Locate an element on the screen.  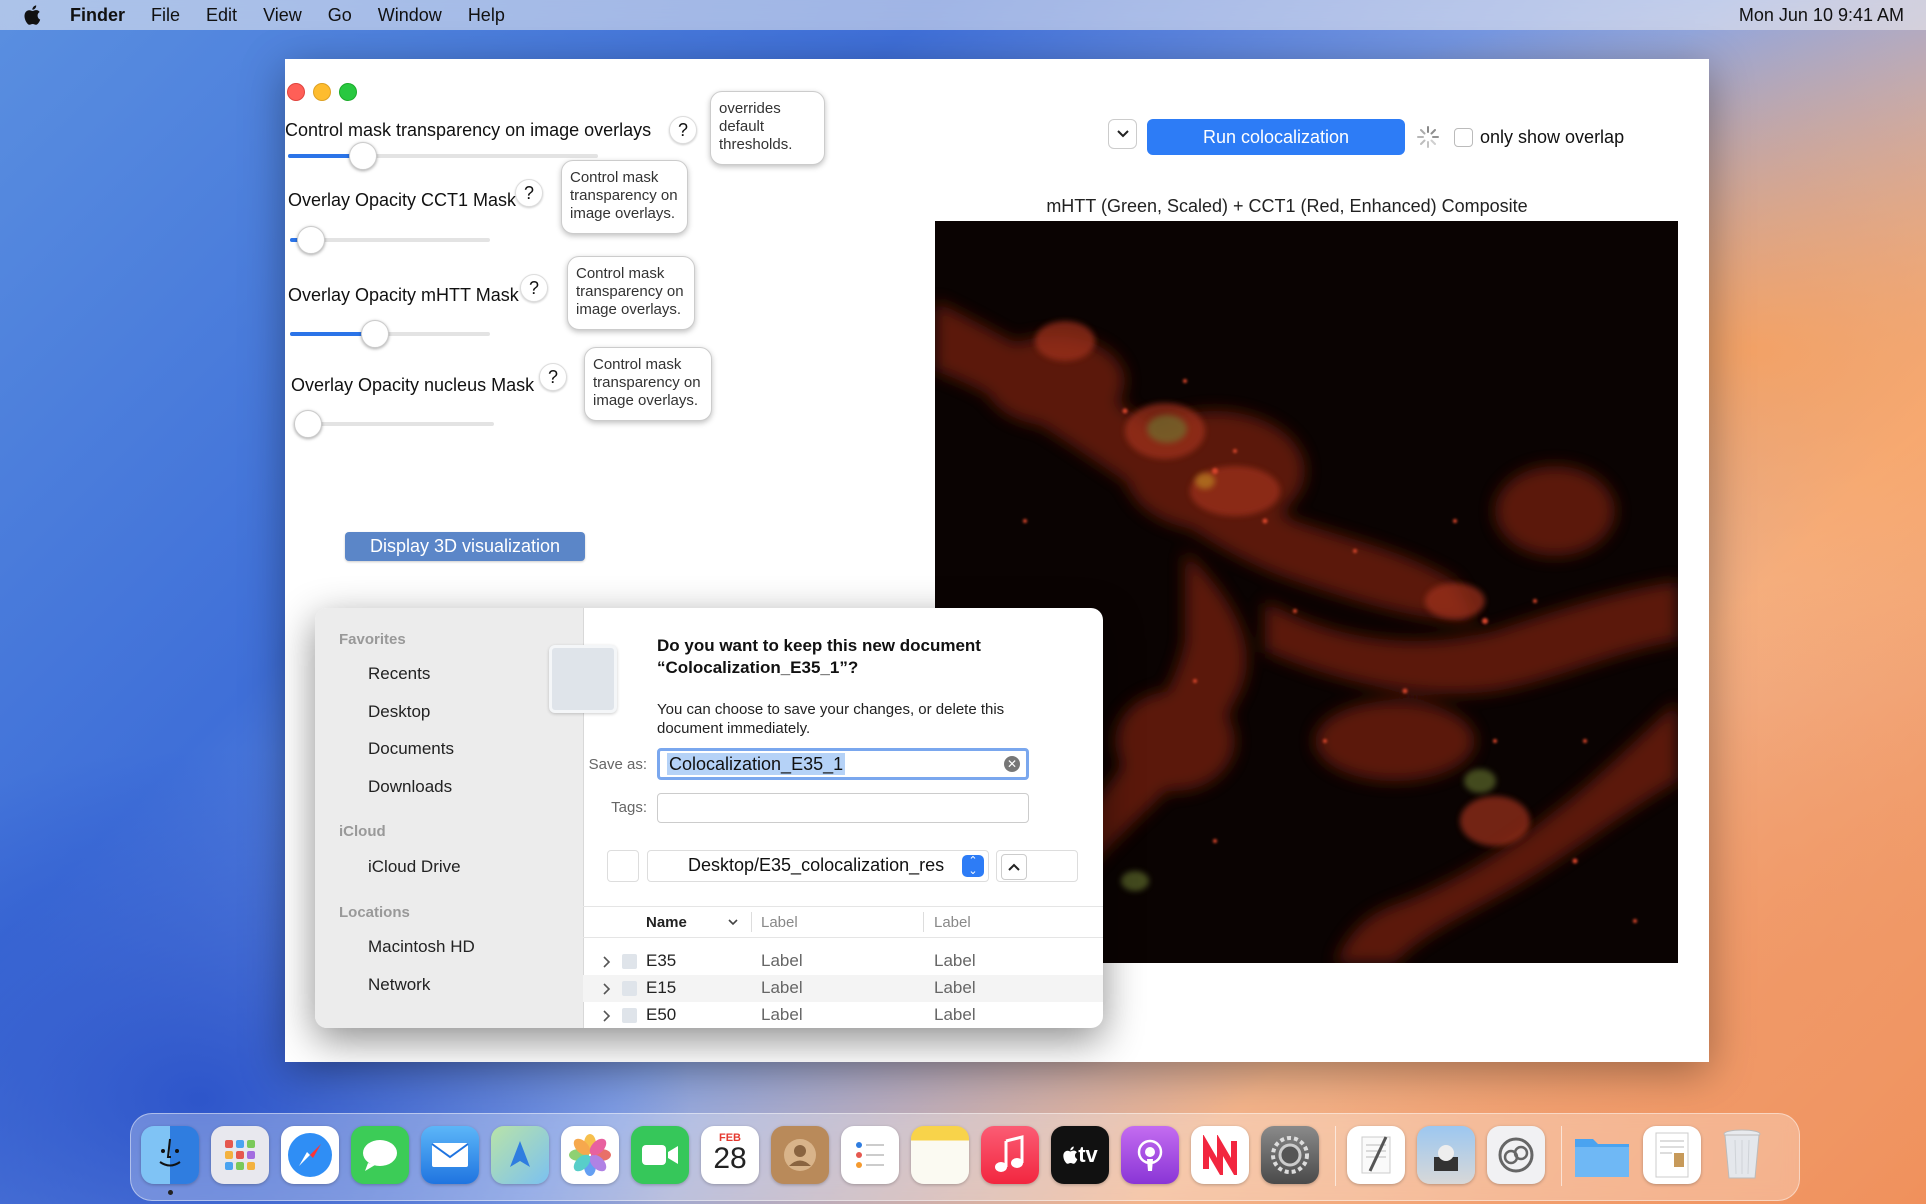
file-table-header: Name Label Label is located at coordinates (843, 922).